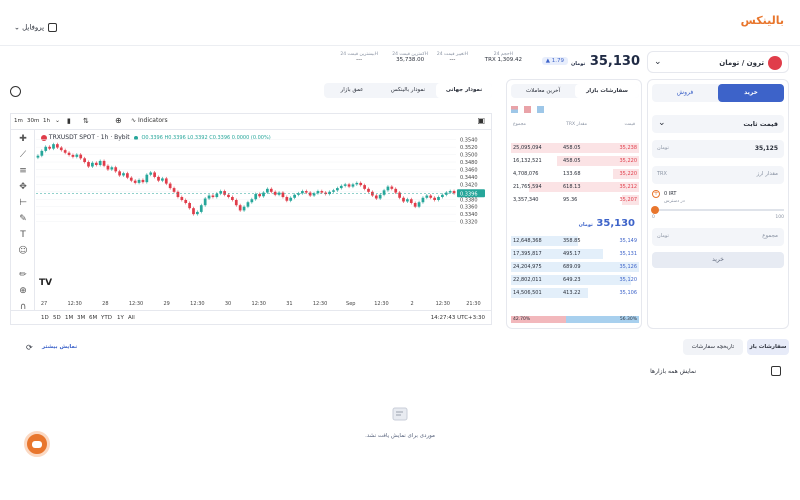 The width and height of the screenshot is (800, 500). What do you see at coordinates (685, 93) in the screenshot?
I see `sell-tab: فروش` at bounding box center [685, 93].